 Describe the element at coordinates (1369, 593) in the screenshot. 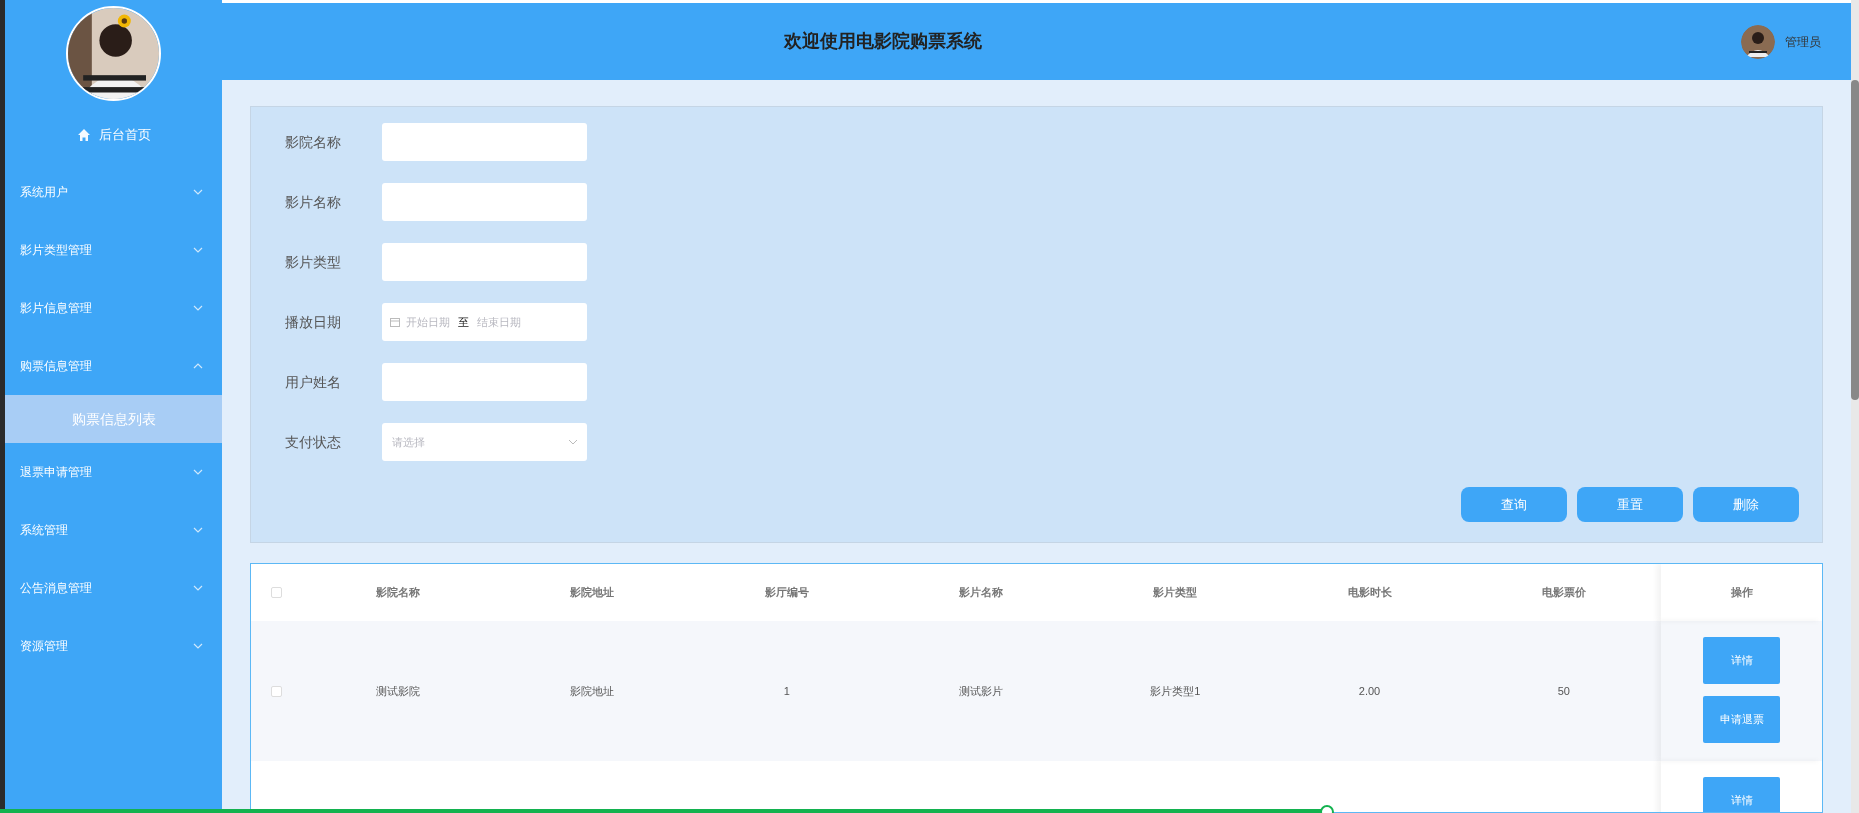

I see `column-header: 电影时长` at that location.